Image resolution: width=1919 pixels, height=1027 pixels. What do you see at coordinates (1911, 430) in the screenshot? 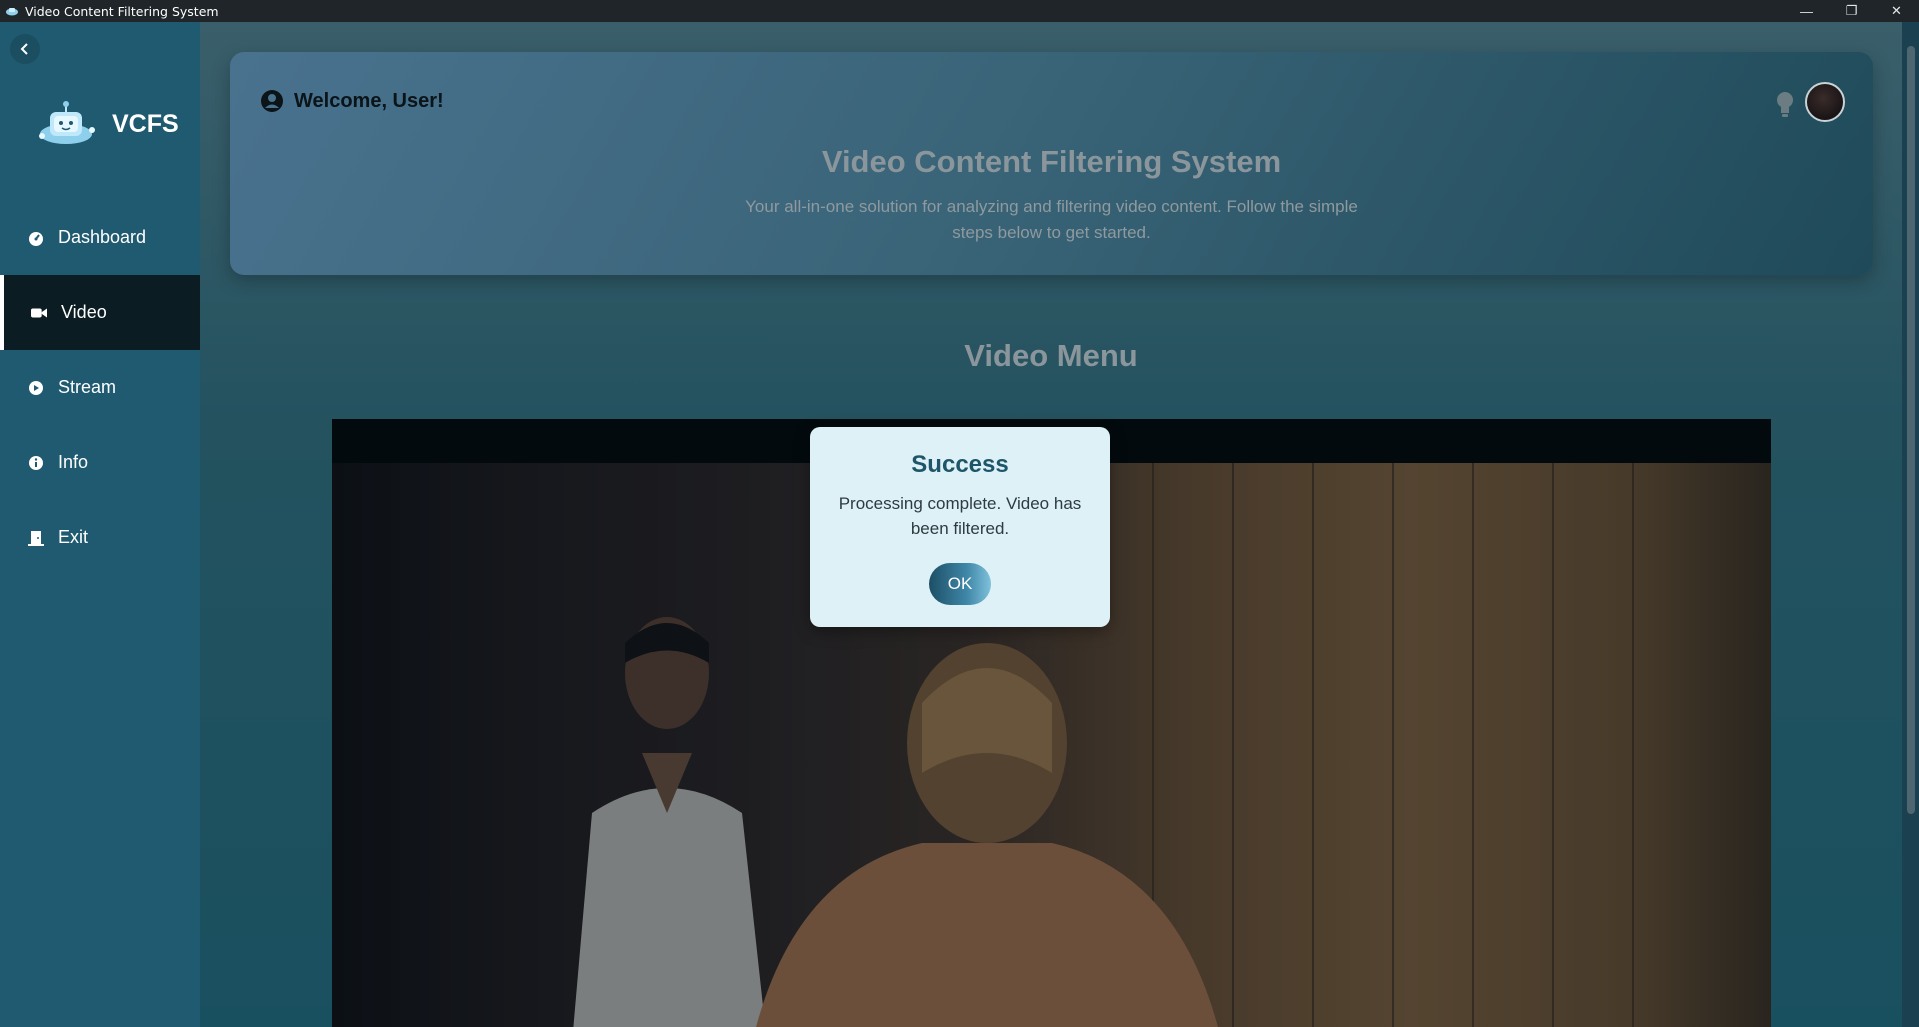
I see `scroll-thumb` at bounding box center [1911, 430].